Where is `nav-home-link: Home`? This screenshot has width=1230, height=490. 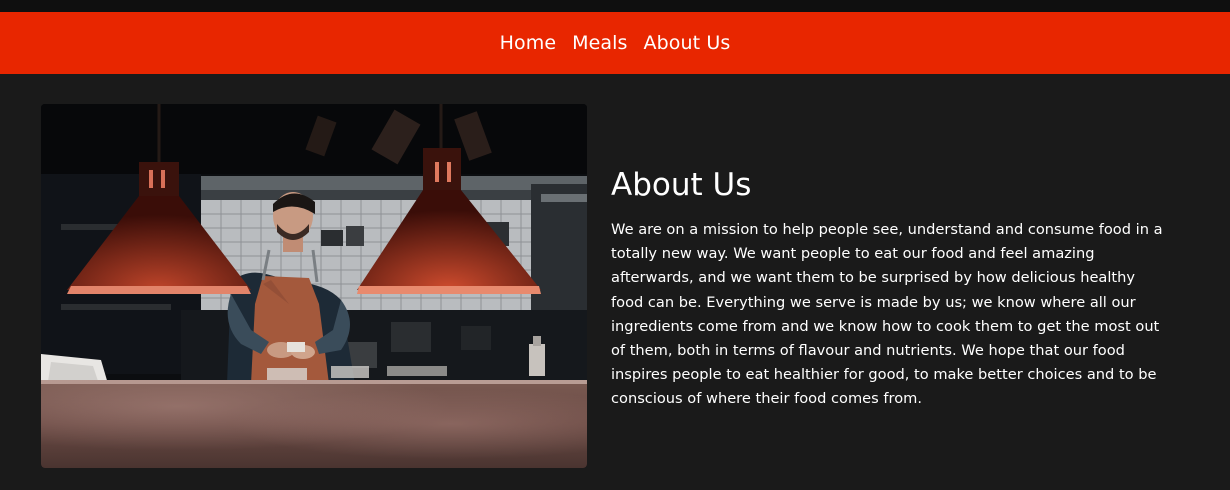 nav-home-link: Home is located at coordinates (528, 43).